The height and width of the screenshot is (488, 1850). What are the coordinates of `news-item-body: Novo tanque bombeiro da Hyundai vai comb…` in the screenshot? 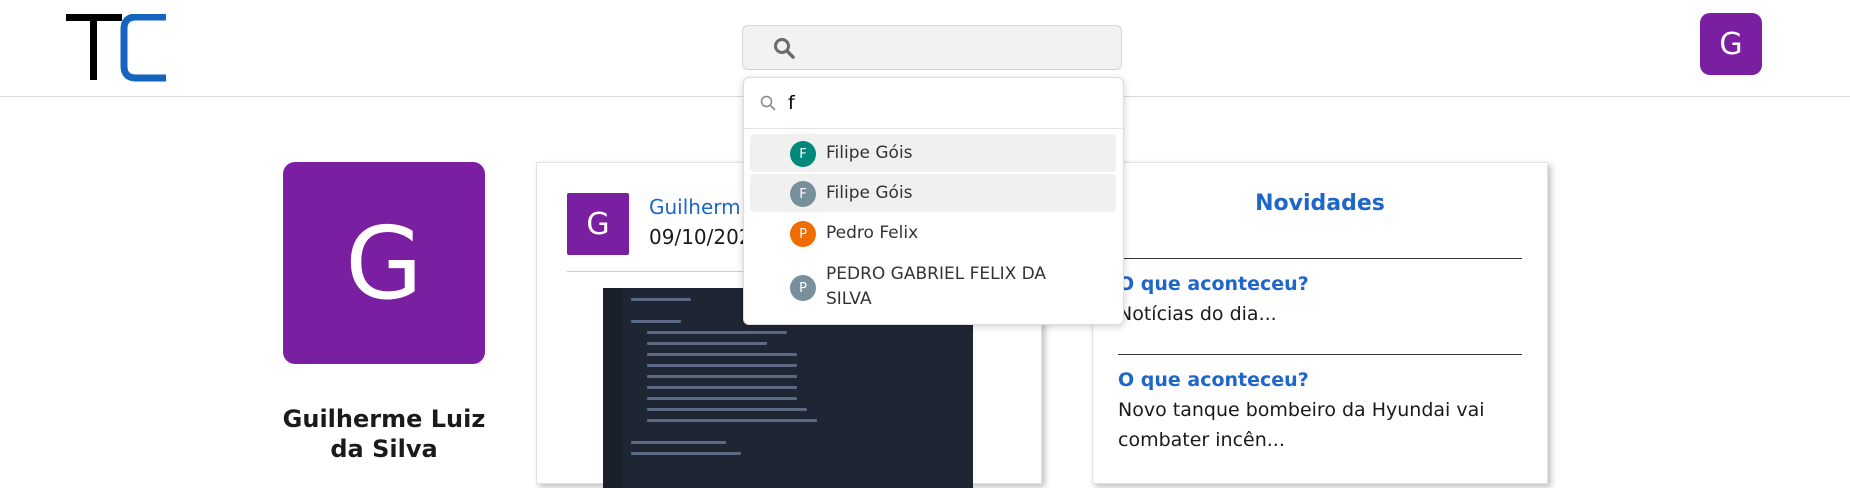 It's located at (1320, 425).